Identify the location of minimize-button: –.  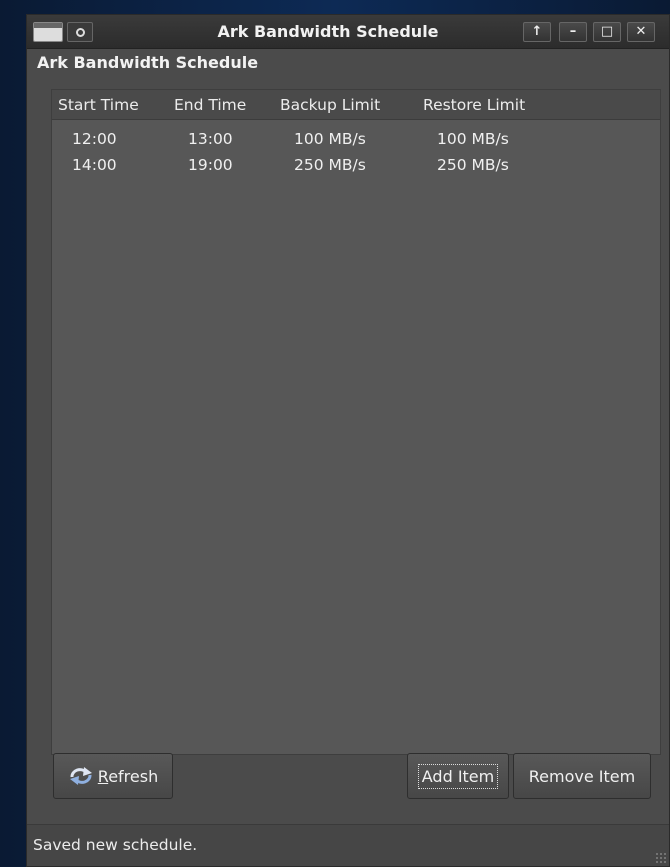
(573, 32).